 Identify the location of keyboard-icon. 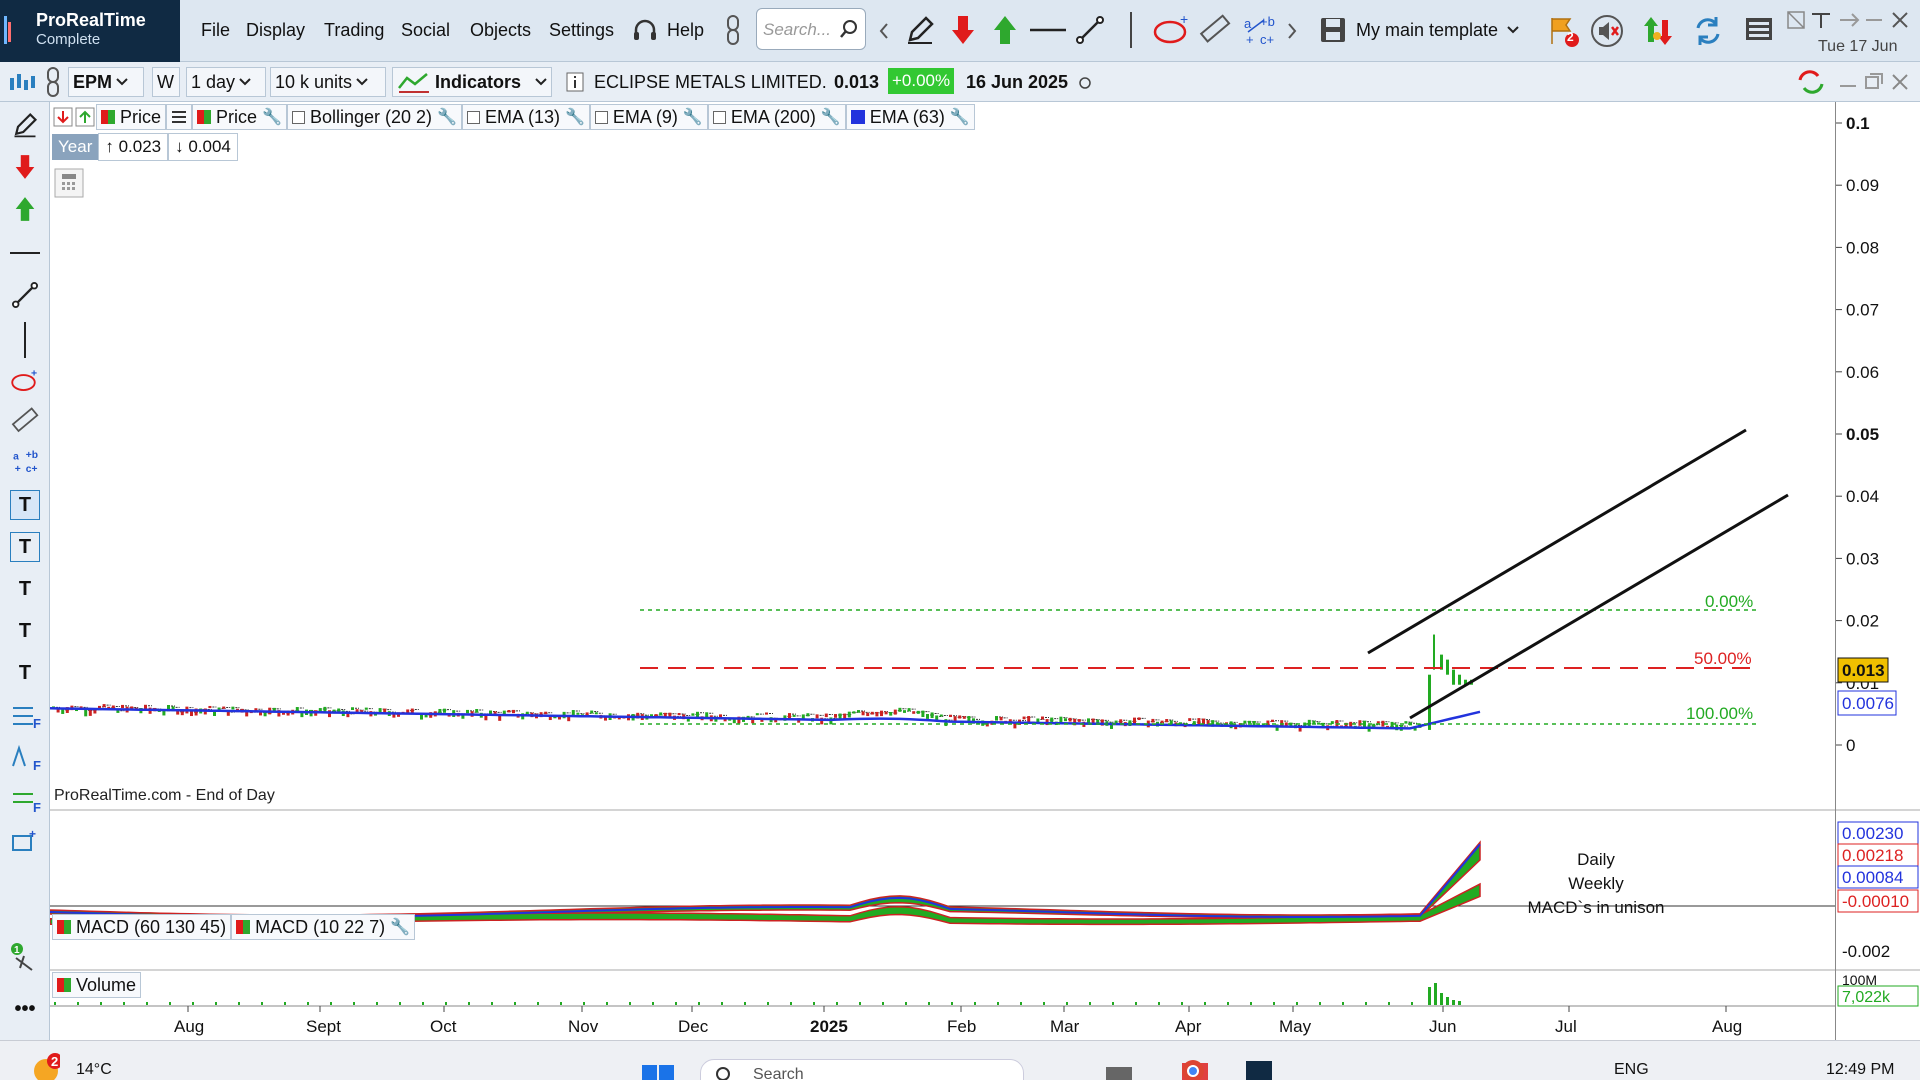
(1759, 29).